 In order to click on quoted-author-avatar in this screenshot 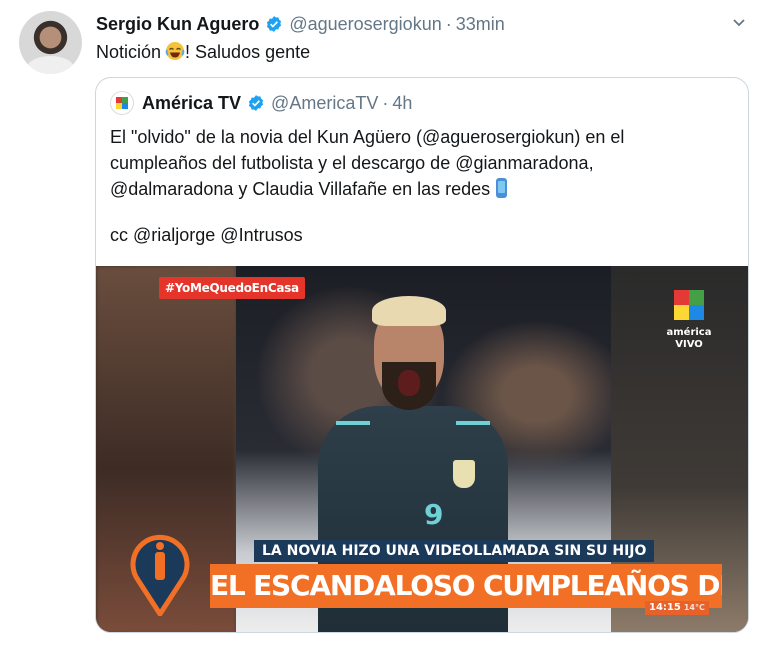, I will do `click(122, 103)`.